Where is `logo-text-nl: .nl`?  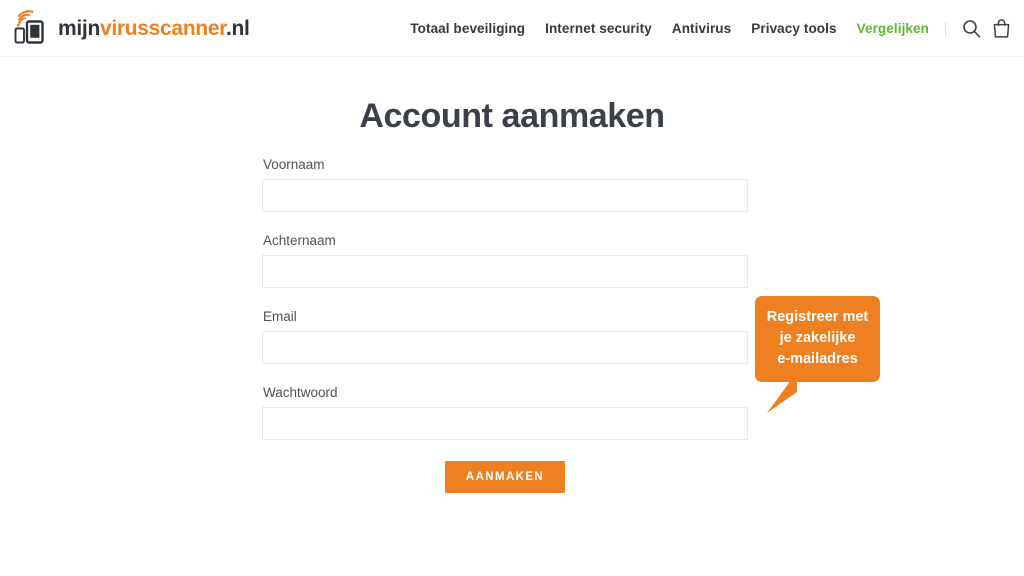 logo-text-nl: .nl is located at coordinates (237, 28).